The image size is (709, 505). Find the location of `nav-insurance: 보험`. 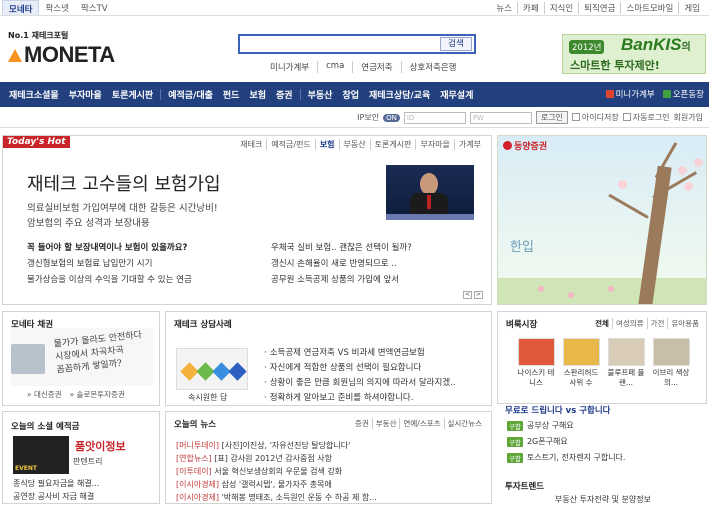

nav-insurance: 보험 is located at coordinates (257, 94).